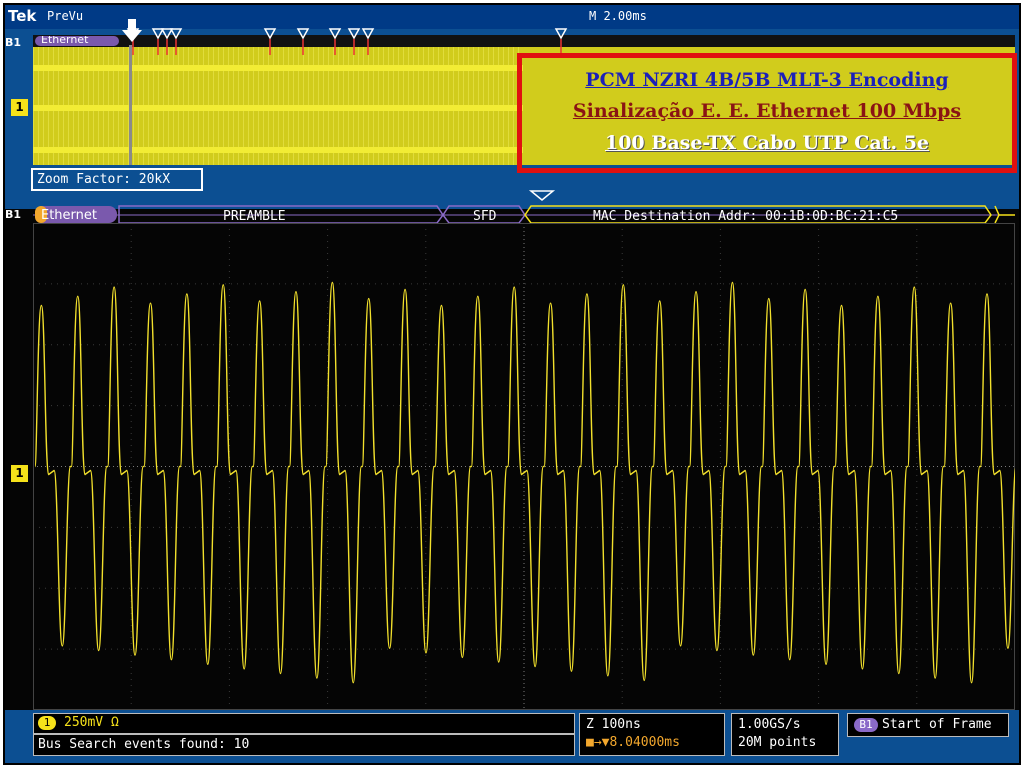  I want to click on title-line-2: Sinalização E. E. Ethernet 100 Mbps, so click(767, 111).